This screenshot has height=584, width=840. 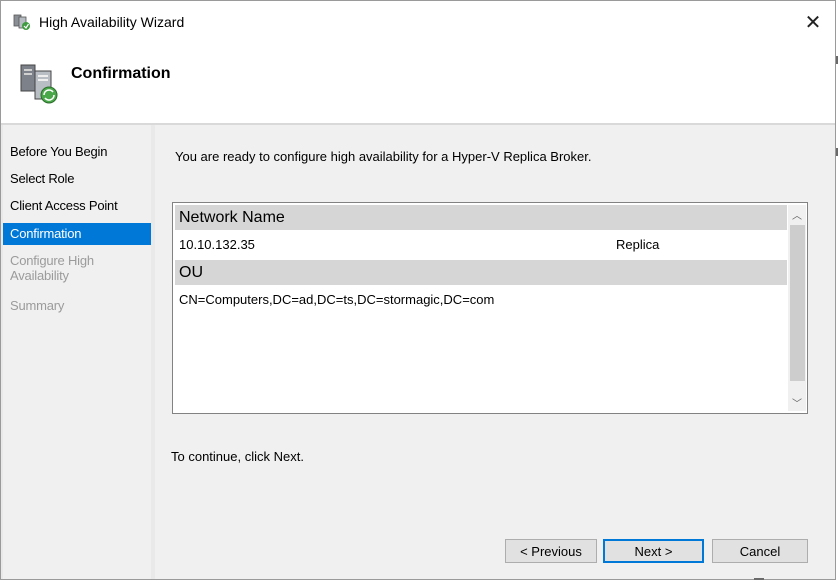 I want to click on close-icon: ✕, so click(x=813, y=22).